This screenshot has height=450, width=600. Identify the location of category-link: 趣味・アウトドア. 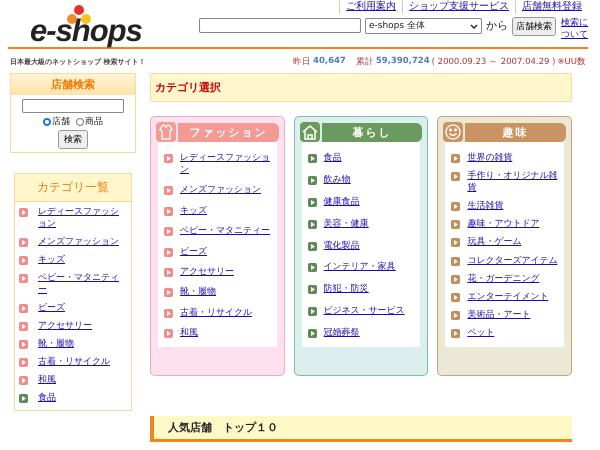
(503, 224).